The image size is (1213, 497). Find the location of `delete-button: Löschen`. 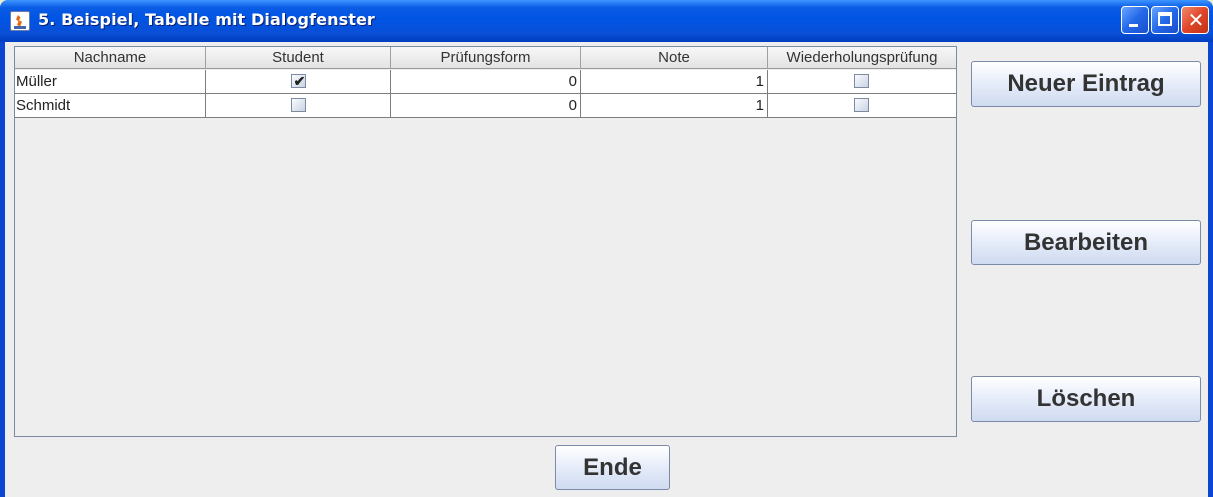

delete-button: Löschen is located at coordinates (1086, 399).